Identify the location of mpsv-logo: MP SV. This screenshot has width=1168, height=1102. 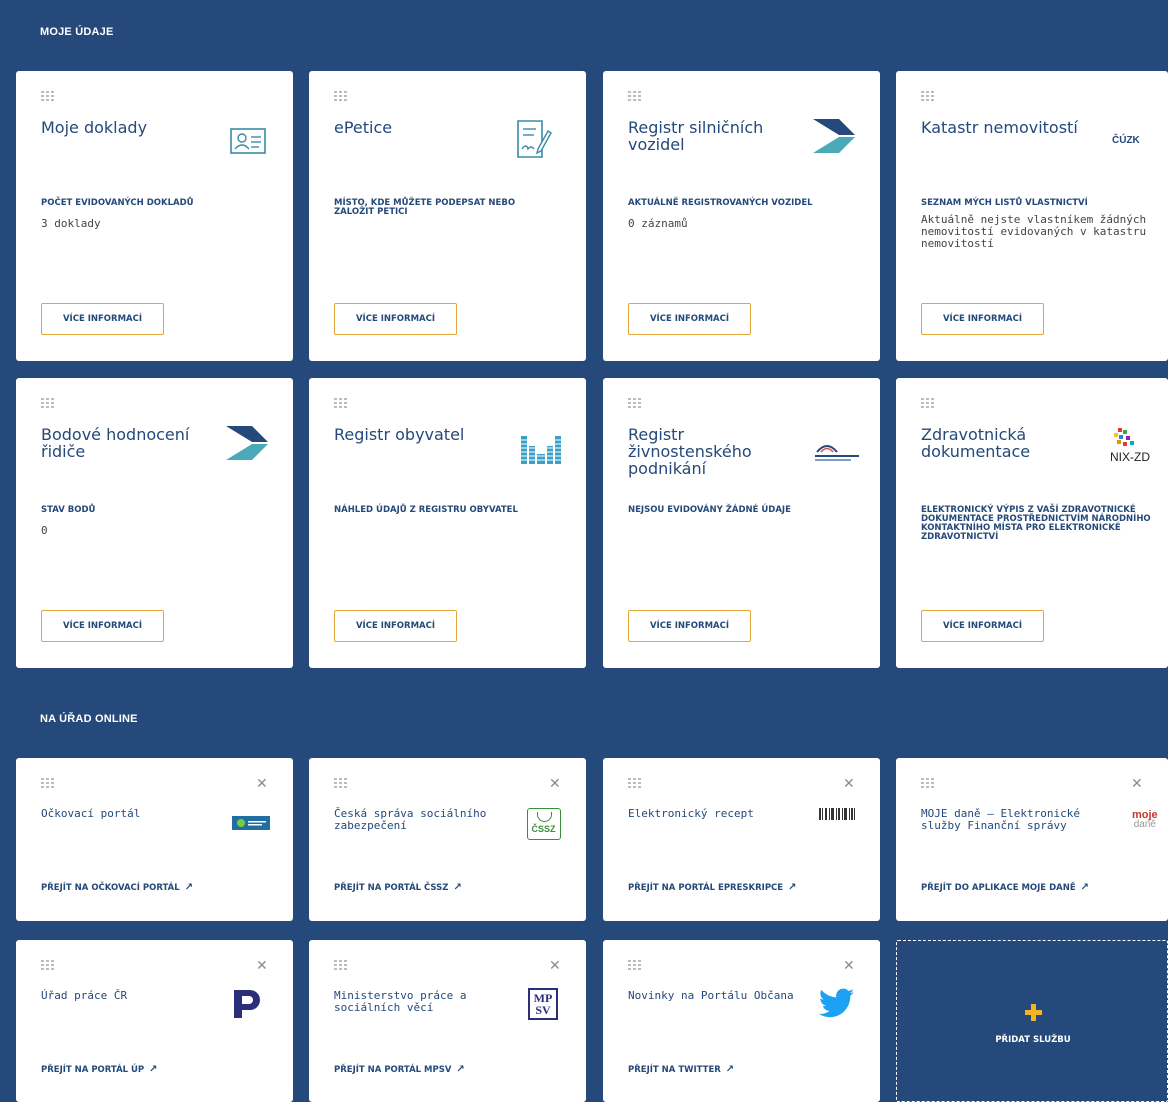
(543, 1004).